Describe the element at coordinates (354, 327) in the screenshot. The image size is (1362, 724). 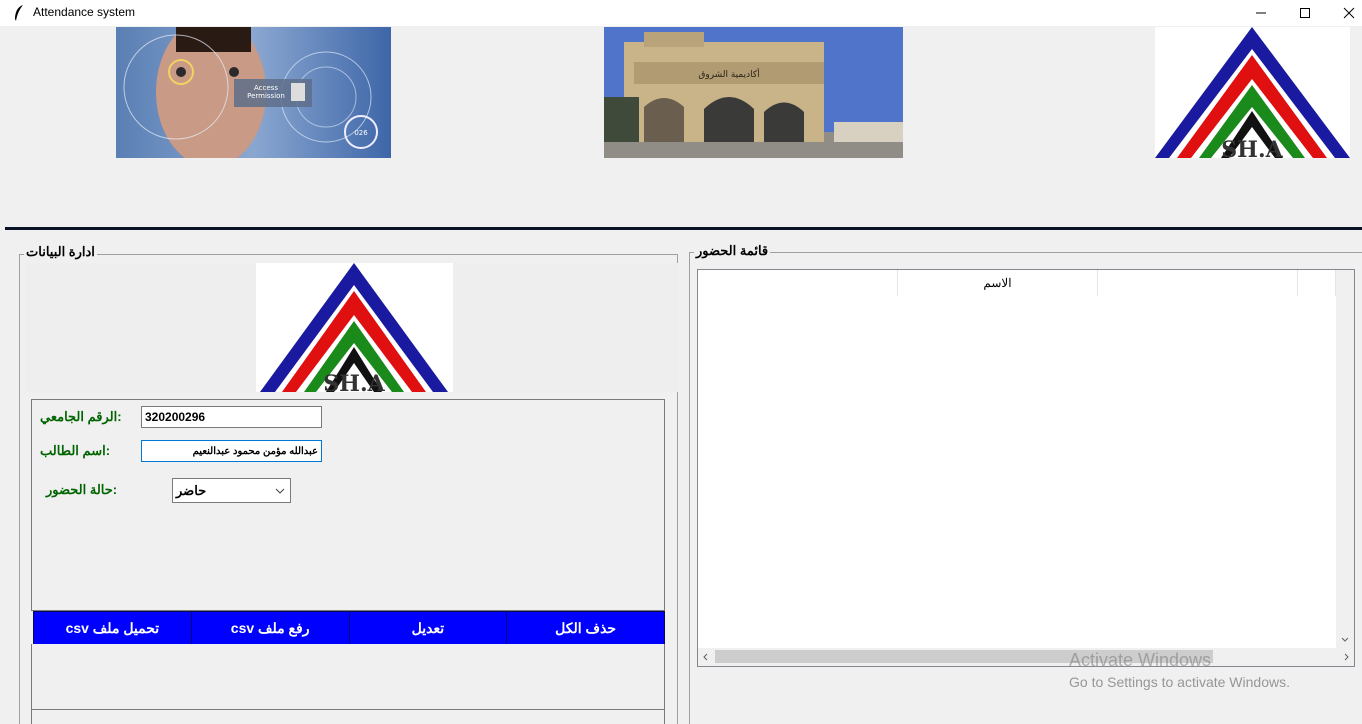
I see `sha-logo-panel: SH.A` at that location.